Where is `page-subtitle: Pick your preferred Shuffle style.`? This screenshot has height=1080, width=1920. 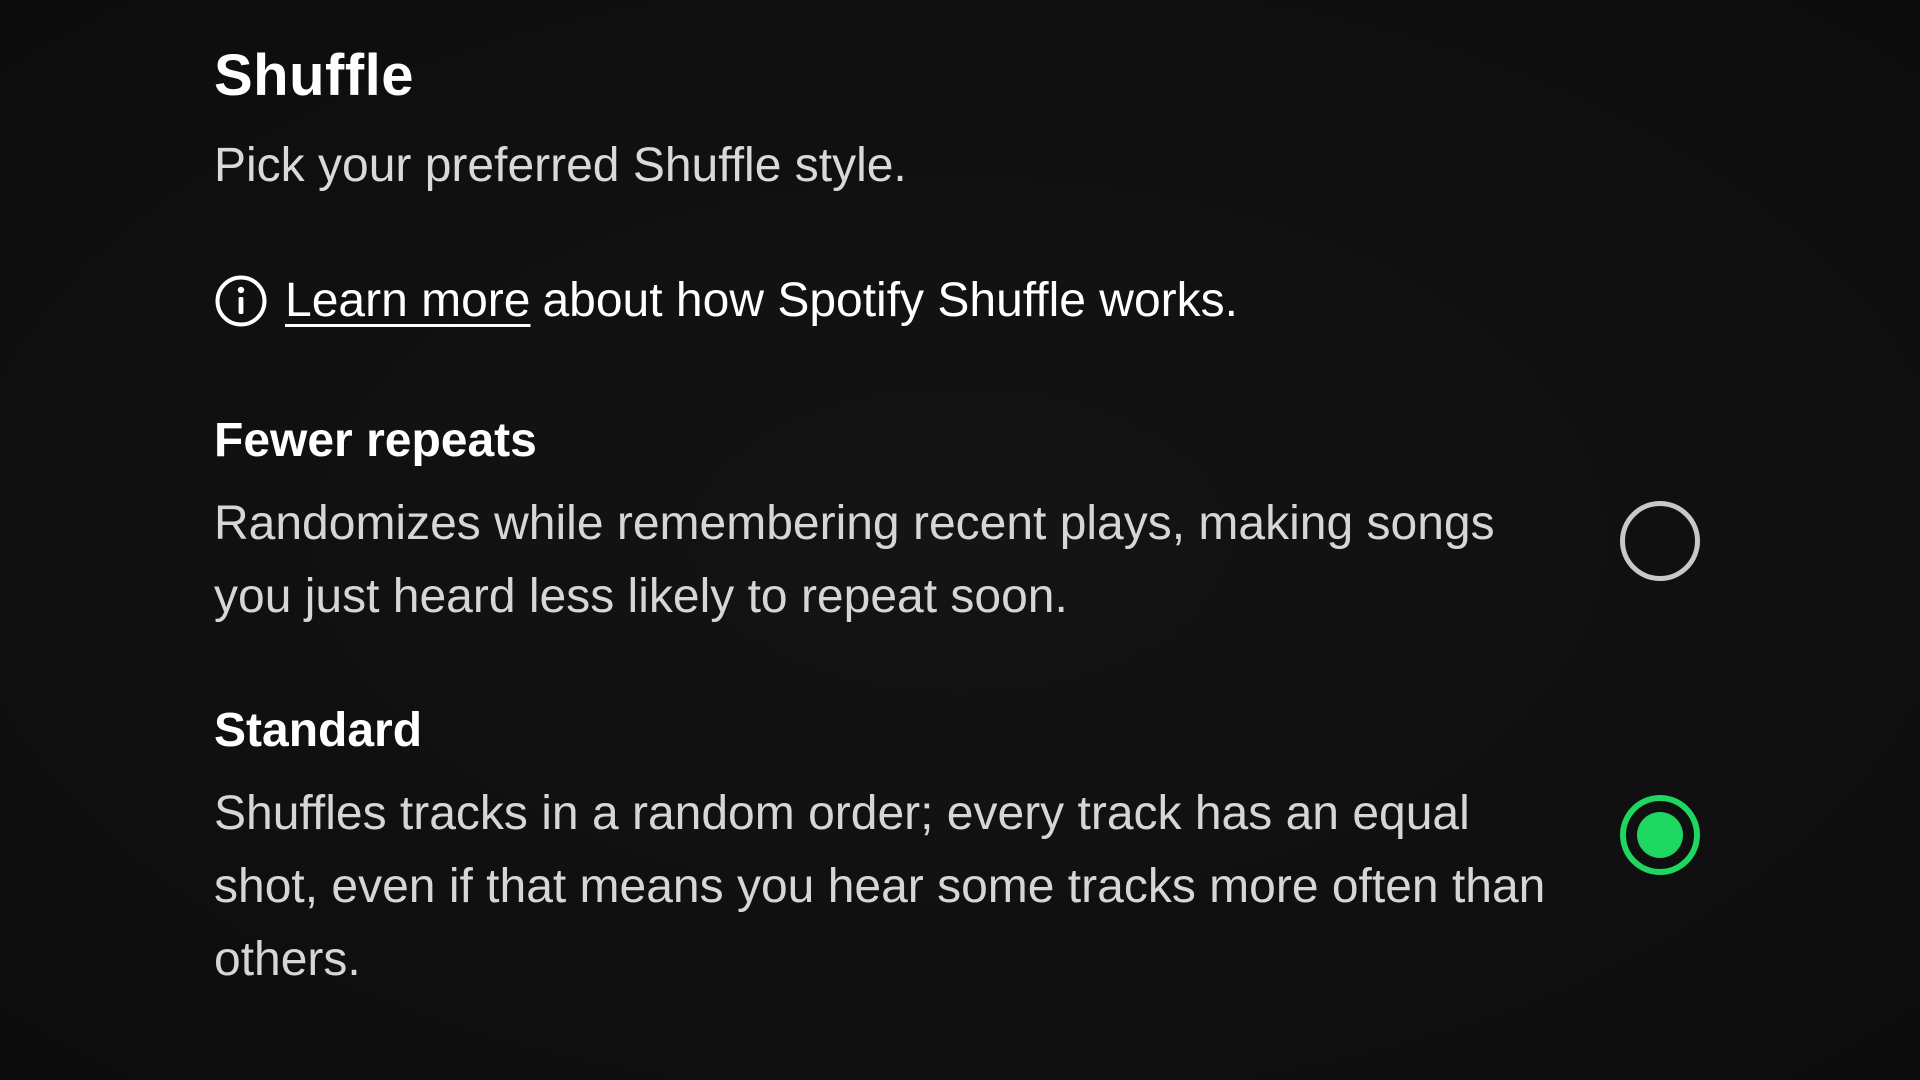 page-subtitle: Pick your preferred Shuffle style. is located at coordinates (560, 165).